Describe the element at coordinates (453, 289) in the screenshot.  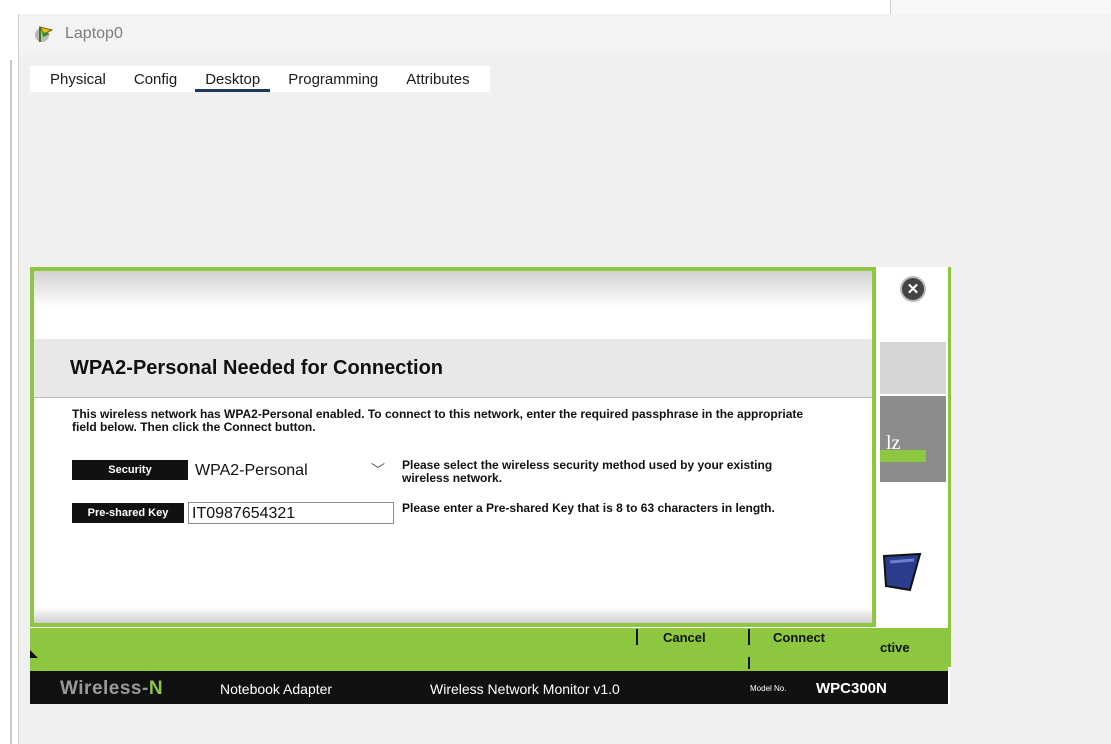
I see `dialog-top-shade` at that location.